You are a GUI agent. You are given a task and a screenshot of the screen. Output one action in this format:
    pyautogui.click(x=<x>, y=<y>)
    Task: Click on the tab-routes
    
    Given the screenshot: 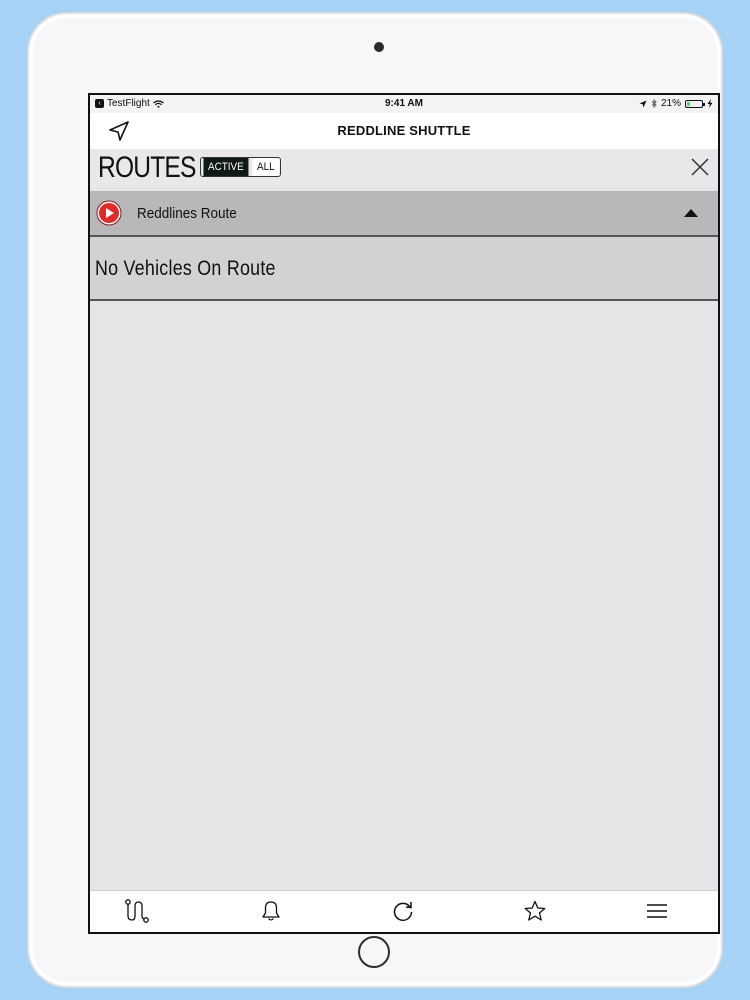 What is the action you would take?
    pyautogui.click(x=137, y=911)
    